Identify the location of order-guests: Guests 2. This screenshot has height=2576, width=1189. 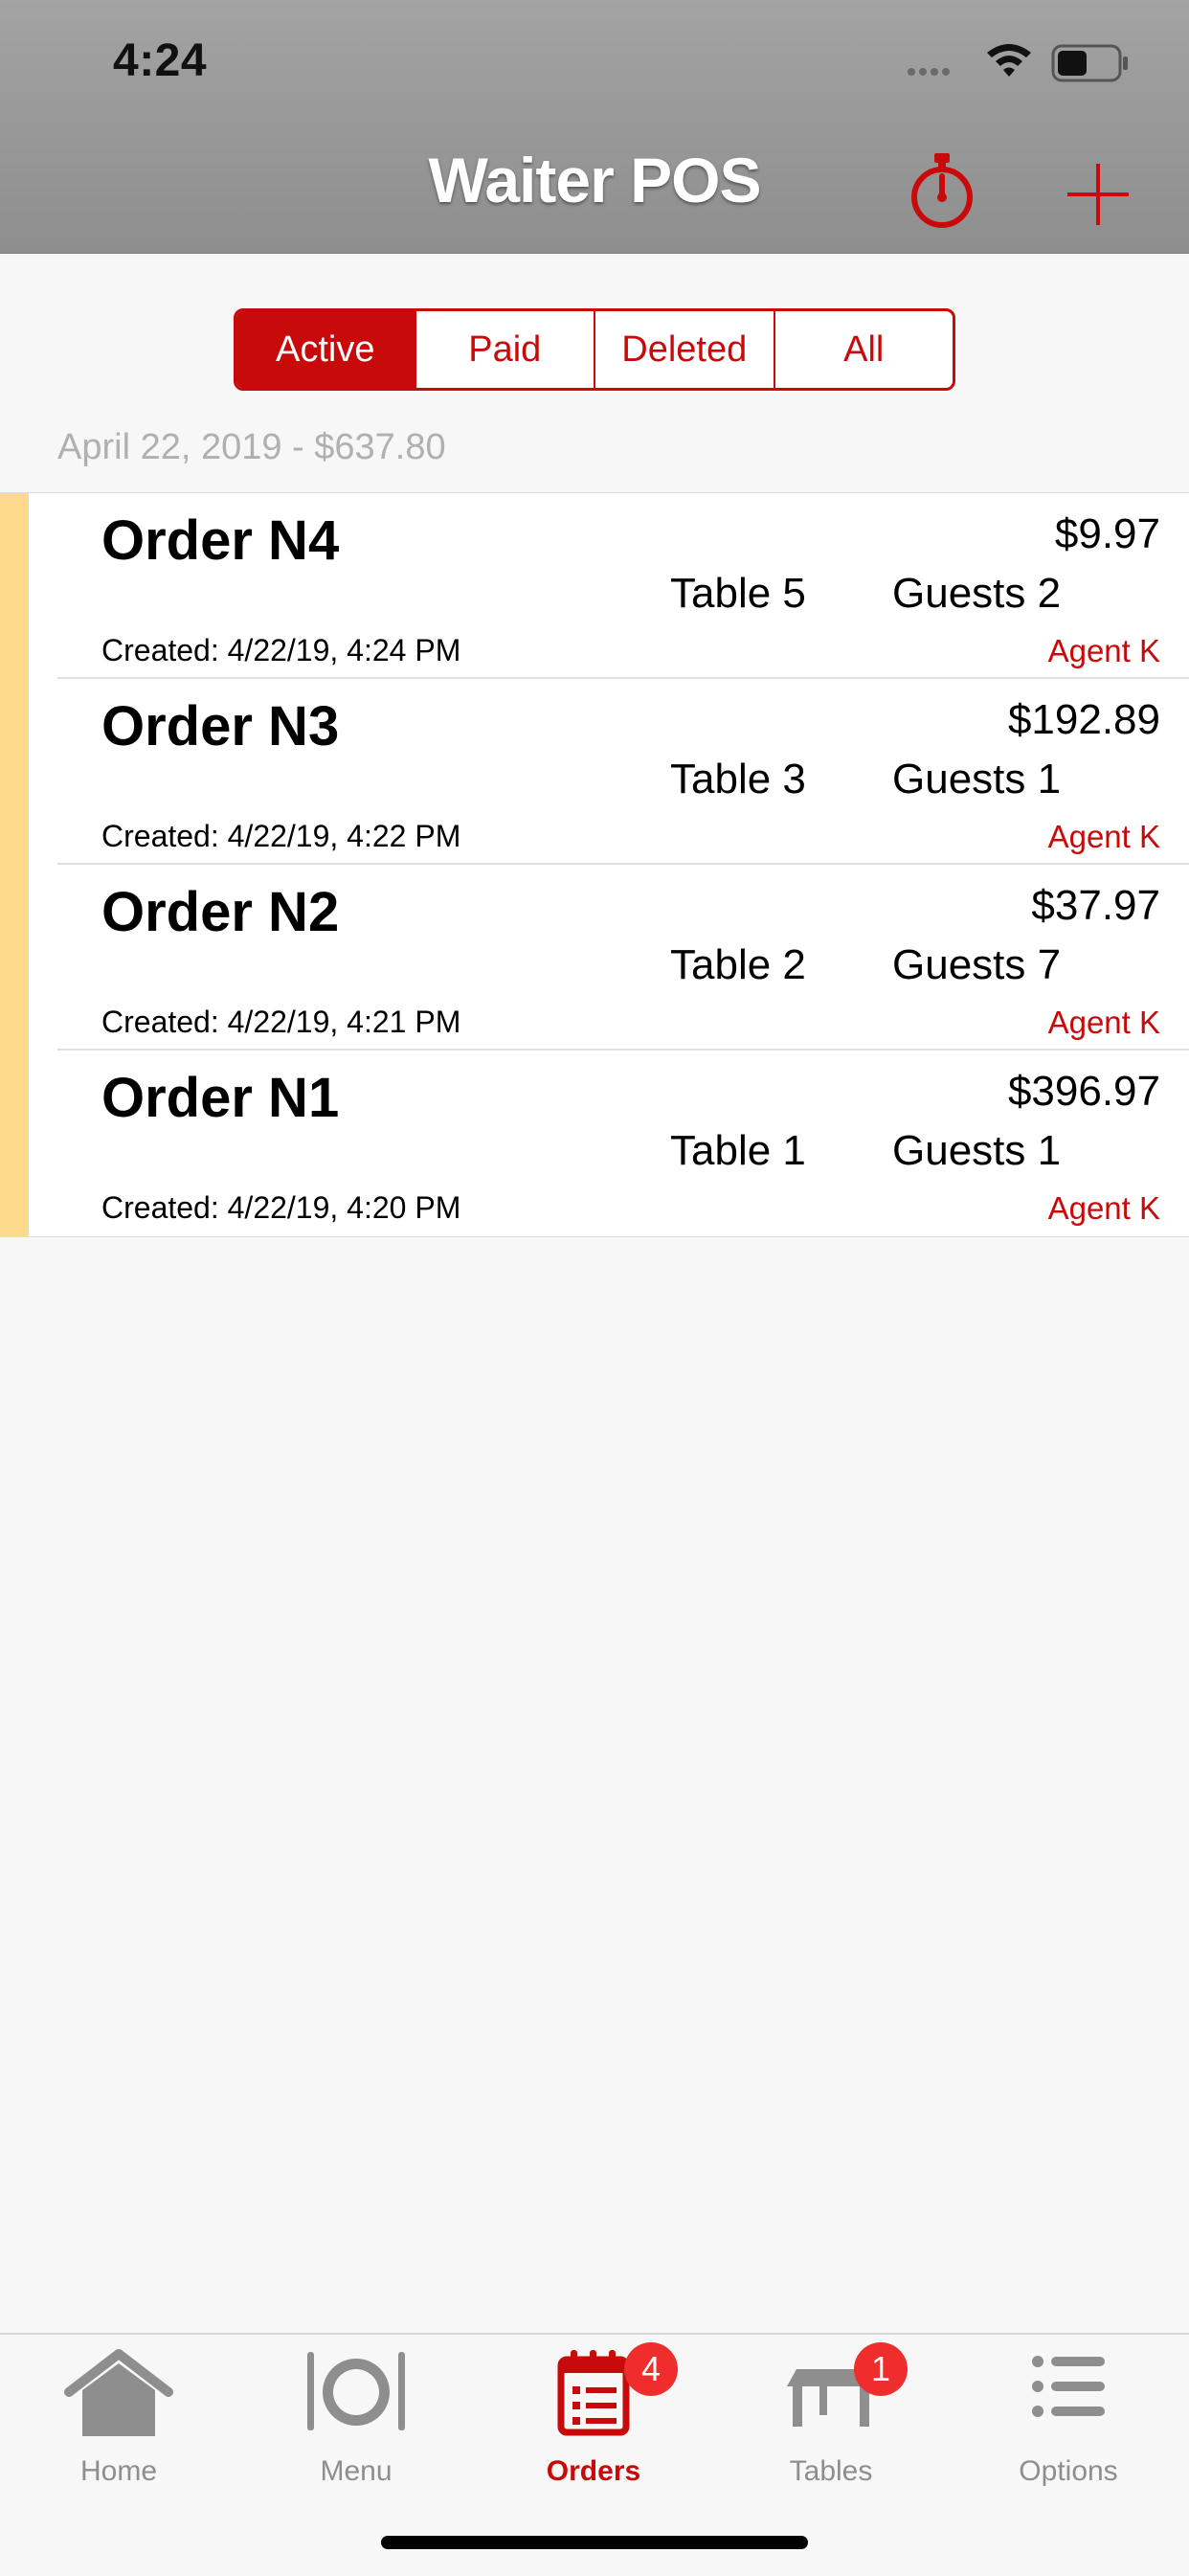
(977, 593).